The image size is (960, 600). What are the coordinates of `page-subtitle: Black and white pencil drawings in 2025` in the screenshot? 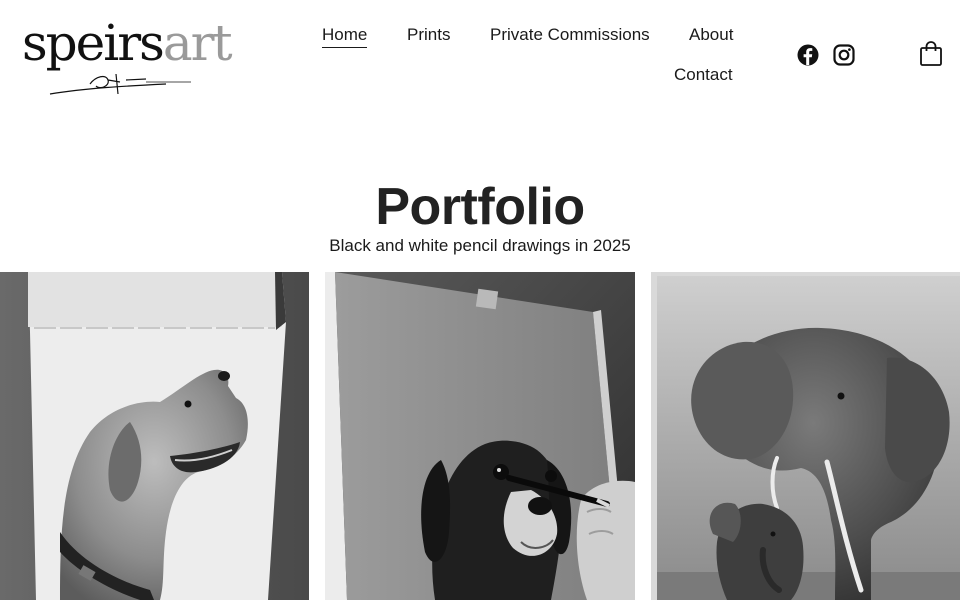 It's located at (480, 245).